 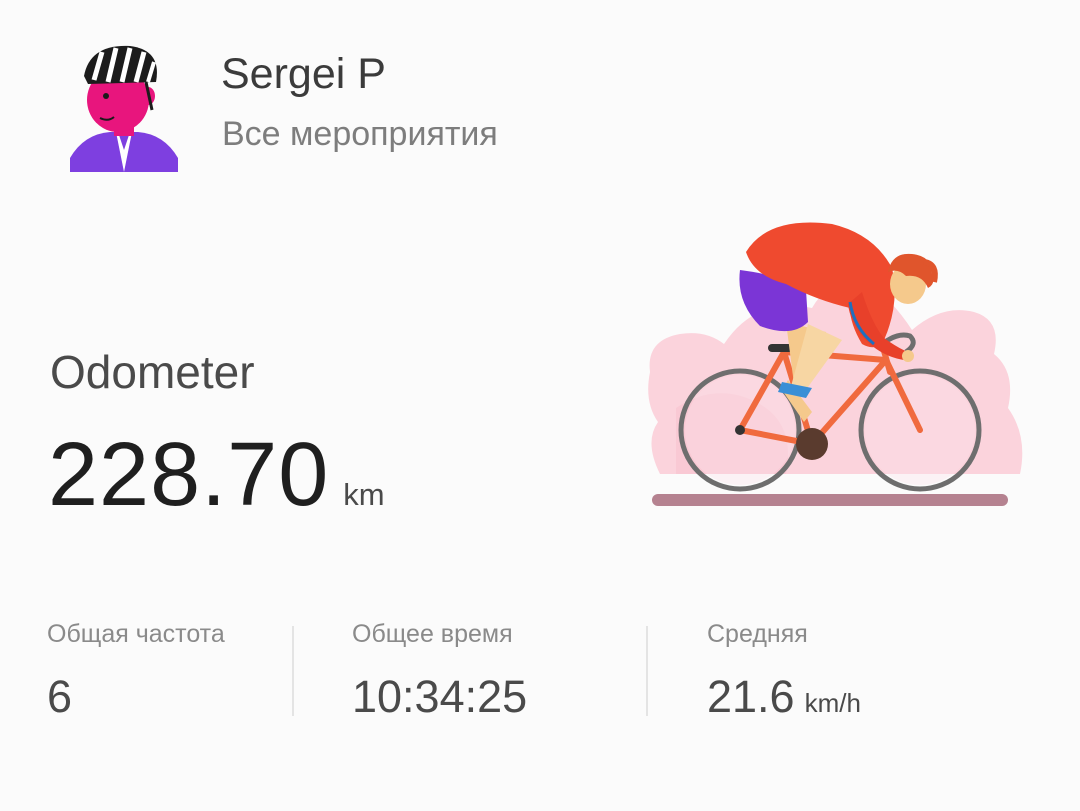 I want to click on stat-value: 21.6, so click(x=751, y=696).